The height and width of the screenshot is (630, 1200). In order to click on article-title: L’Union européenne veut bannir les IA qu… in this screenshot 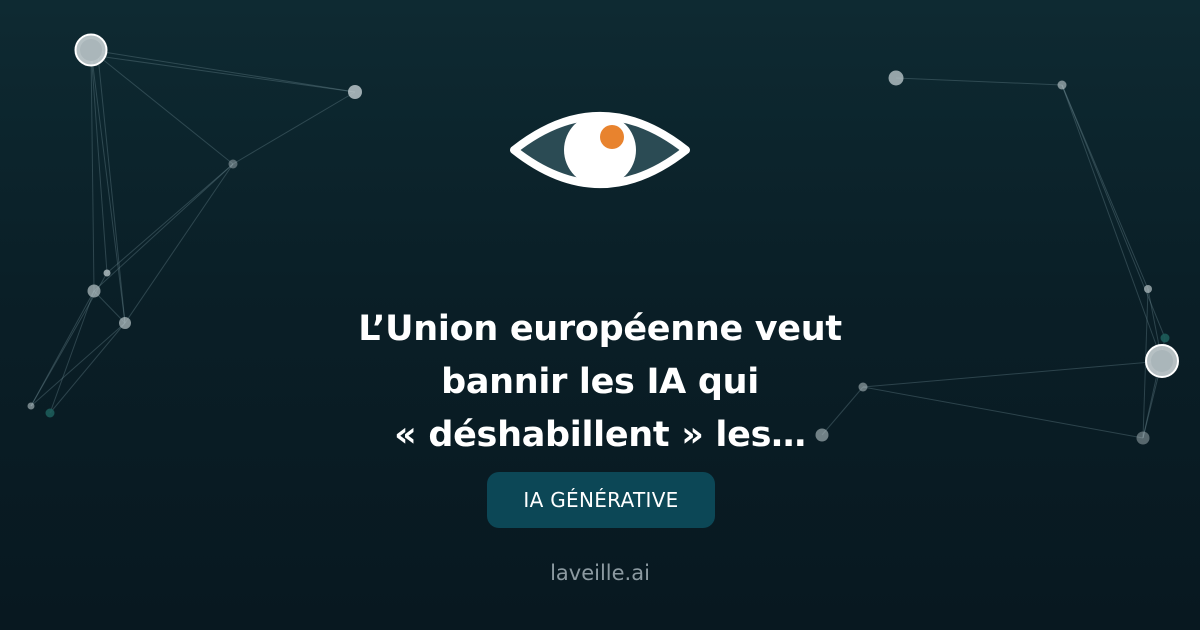, I will do `click(600, 382)`.